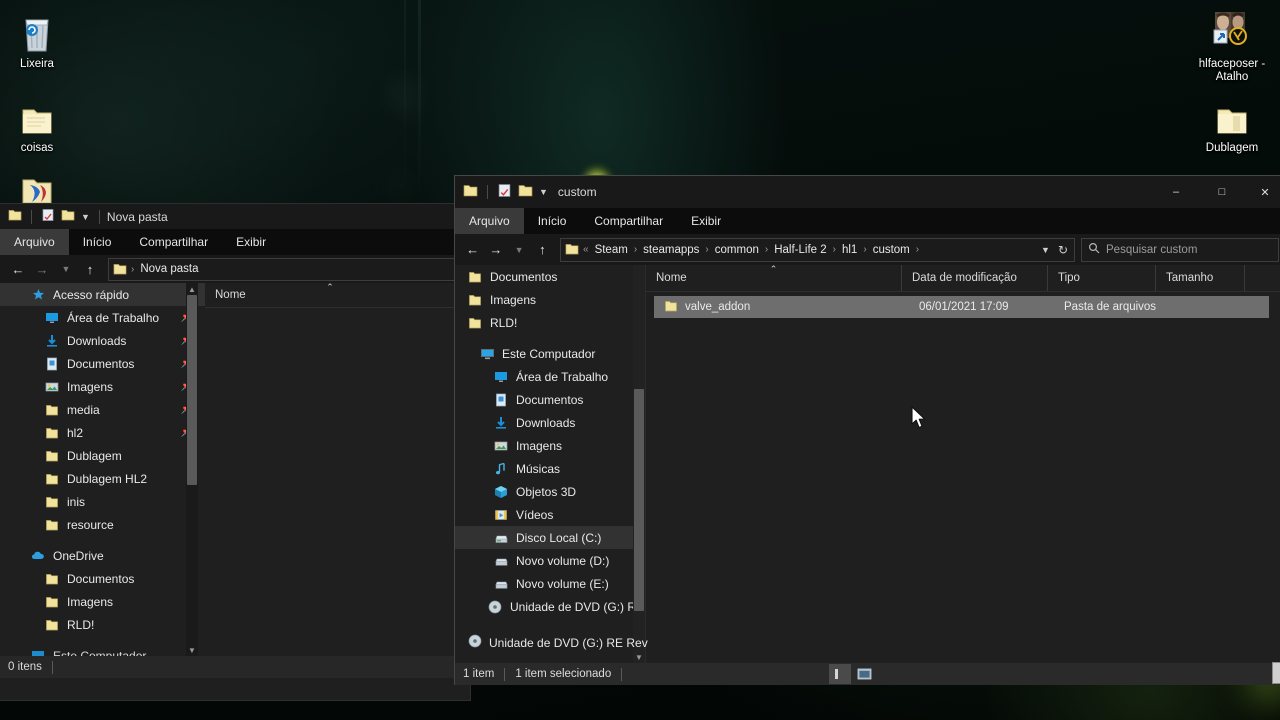 The height and width of the screenshot is (720, 1280). What do you see at coordinates (102, 340) in the screenshot?
I see `tree-item-downloads: Downloads 📌` at bounding box center [102, 340].